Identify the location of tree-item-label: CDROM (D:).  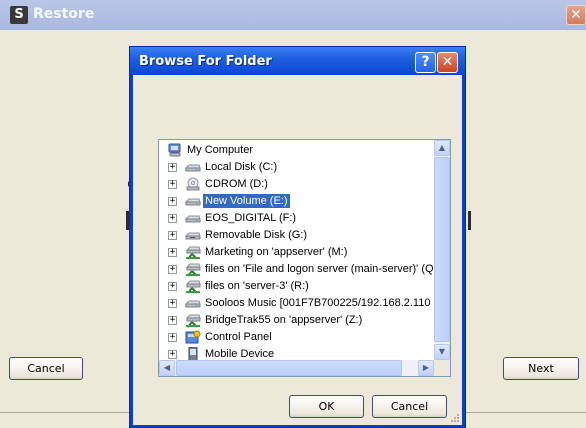
(236, 184).